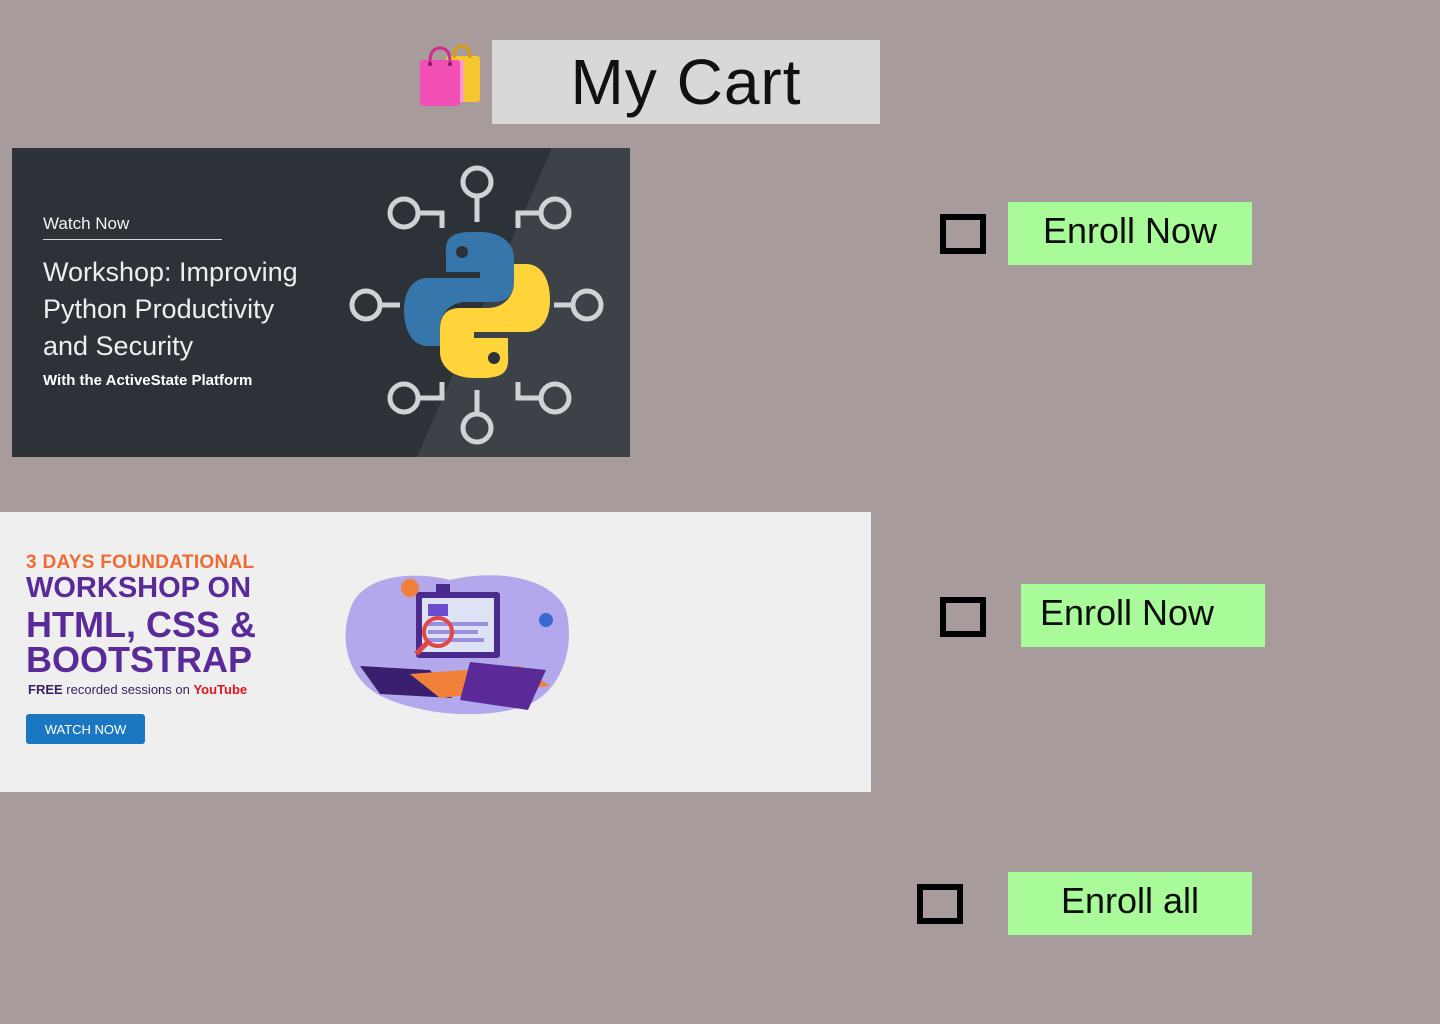 This screenshot has width=1440, height=1024. I want to click on computer-illustration-icon, so click(446, 645).